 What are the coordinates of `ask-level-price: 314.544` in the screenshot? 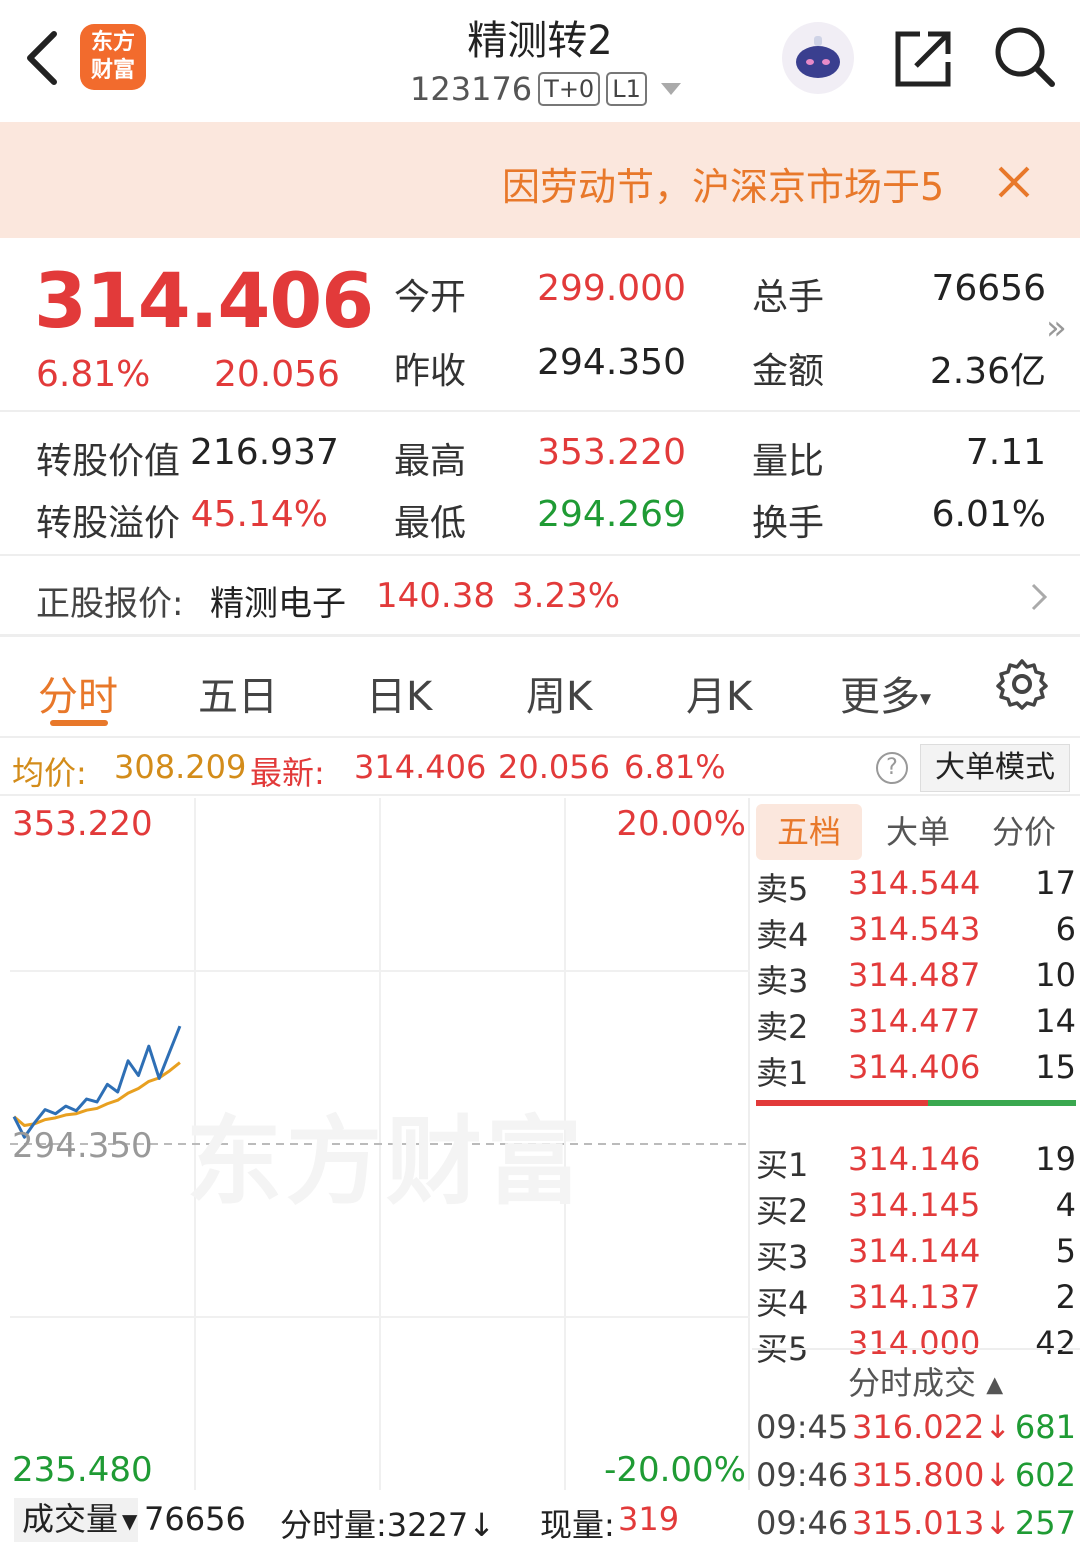 It's located at (914, 883).